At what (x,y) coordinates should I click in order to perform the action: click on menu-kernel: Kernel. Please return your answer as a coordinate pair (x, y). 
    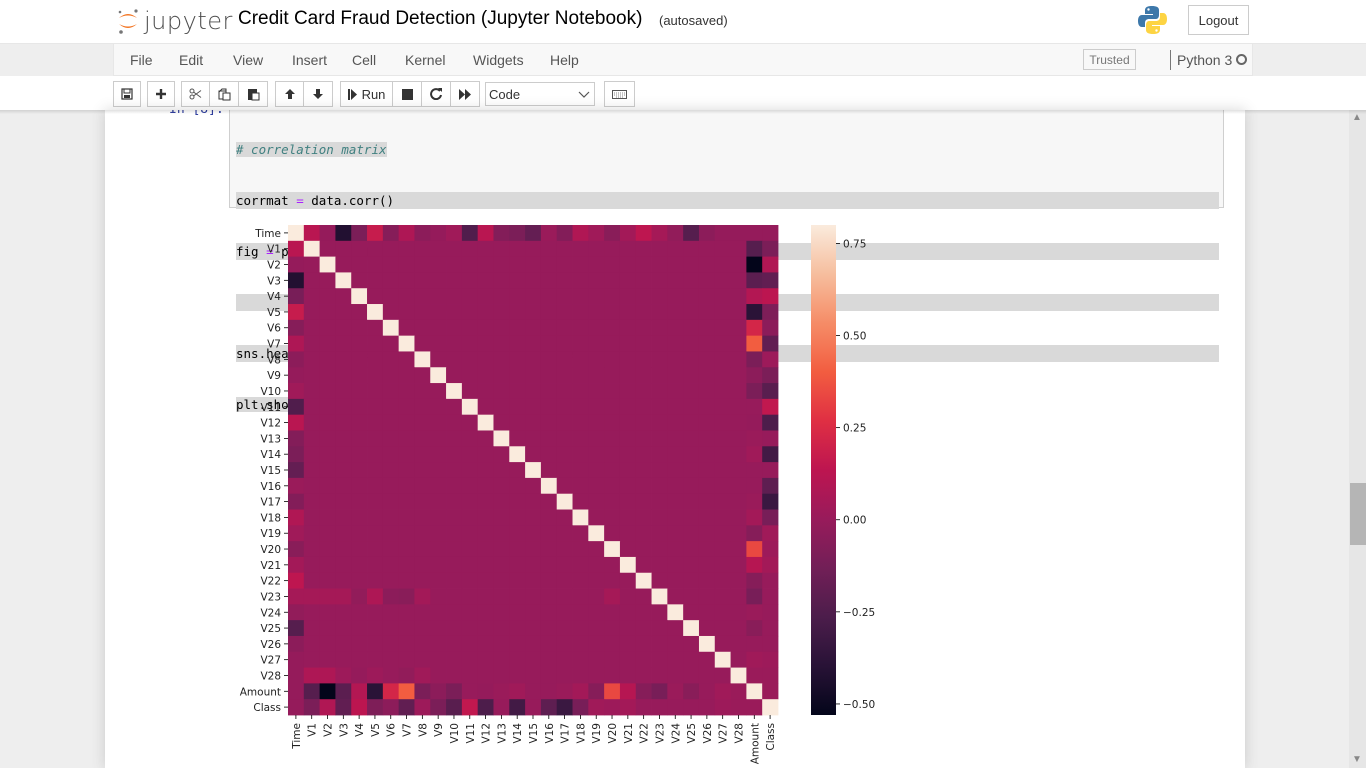
    Looking at the image, I should click on (425, 60).